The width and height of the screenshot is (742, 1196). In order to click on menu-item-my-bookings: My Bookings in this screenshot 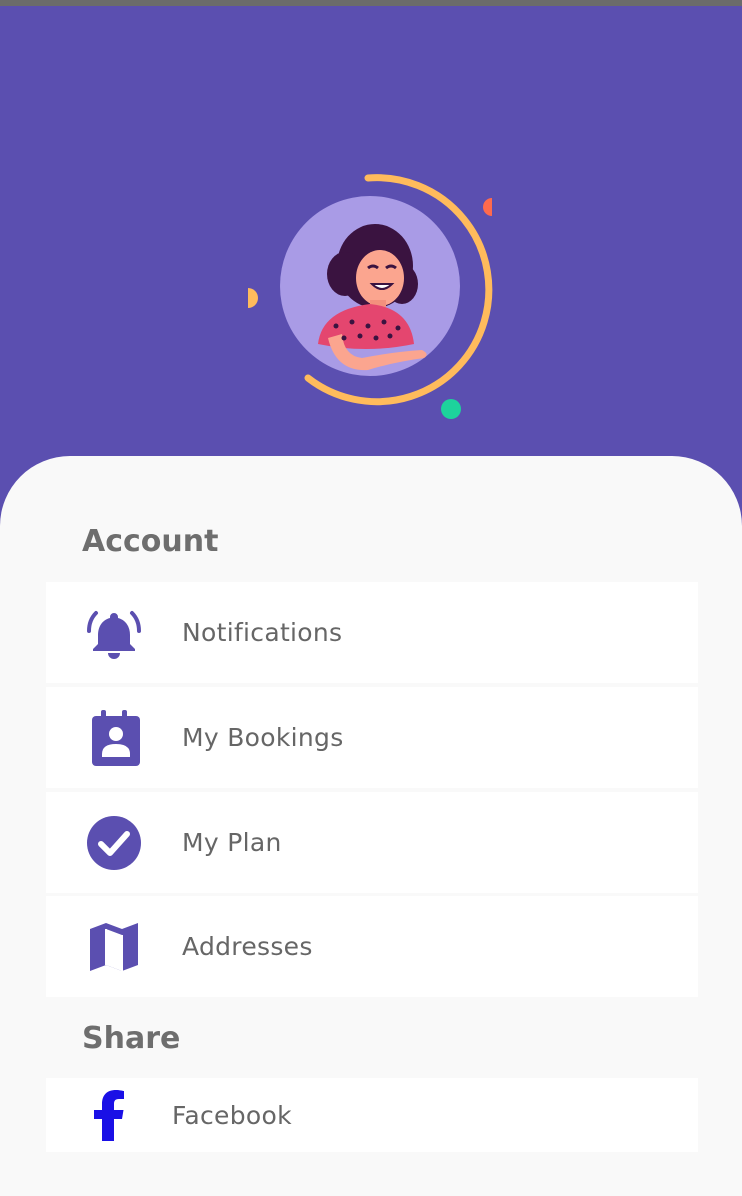, I will do `click(372, 737)`.